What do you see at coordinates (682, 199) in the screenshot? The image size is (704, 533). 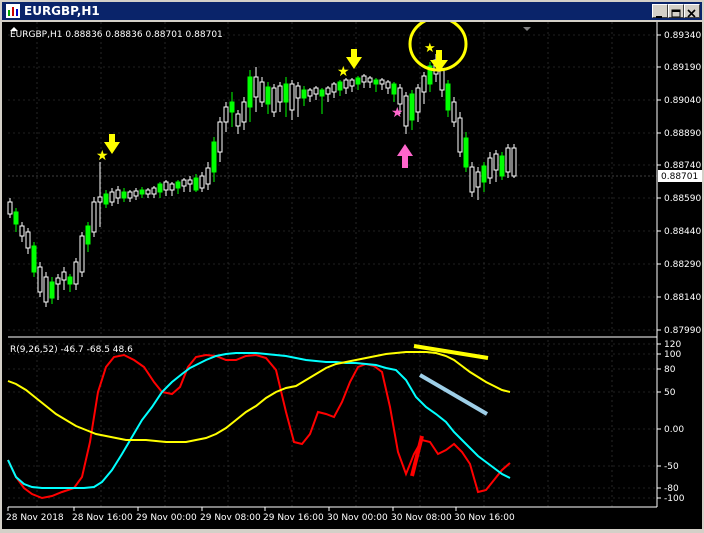 I see `price-tick-label: 0.88590` at bounding box center [682, 199].